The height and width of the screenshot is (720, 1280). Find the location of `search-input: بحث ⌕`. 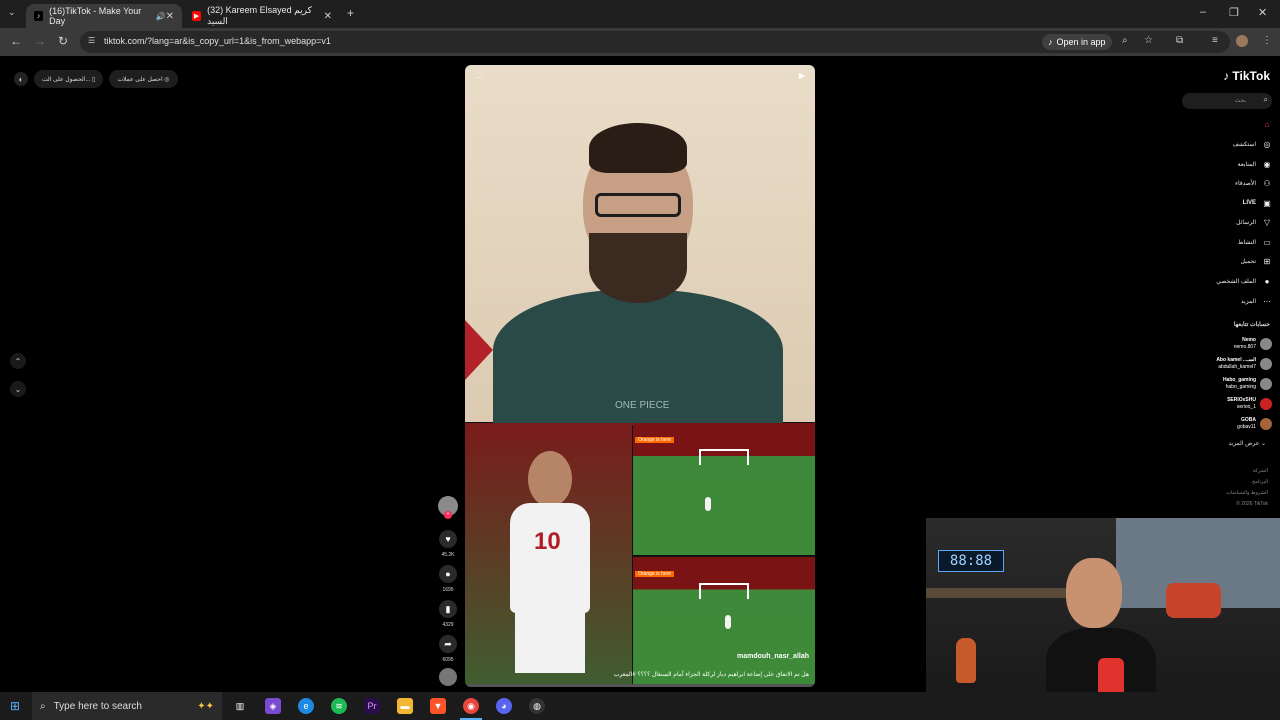

search-input: بحث ⌕ is located at coordinates (1227, 101).